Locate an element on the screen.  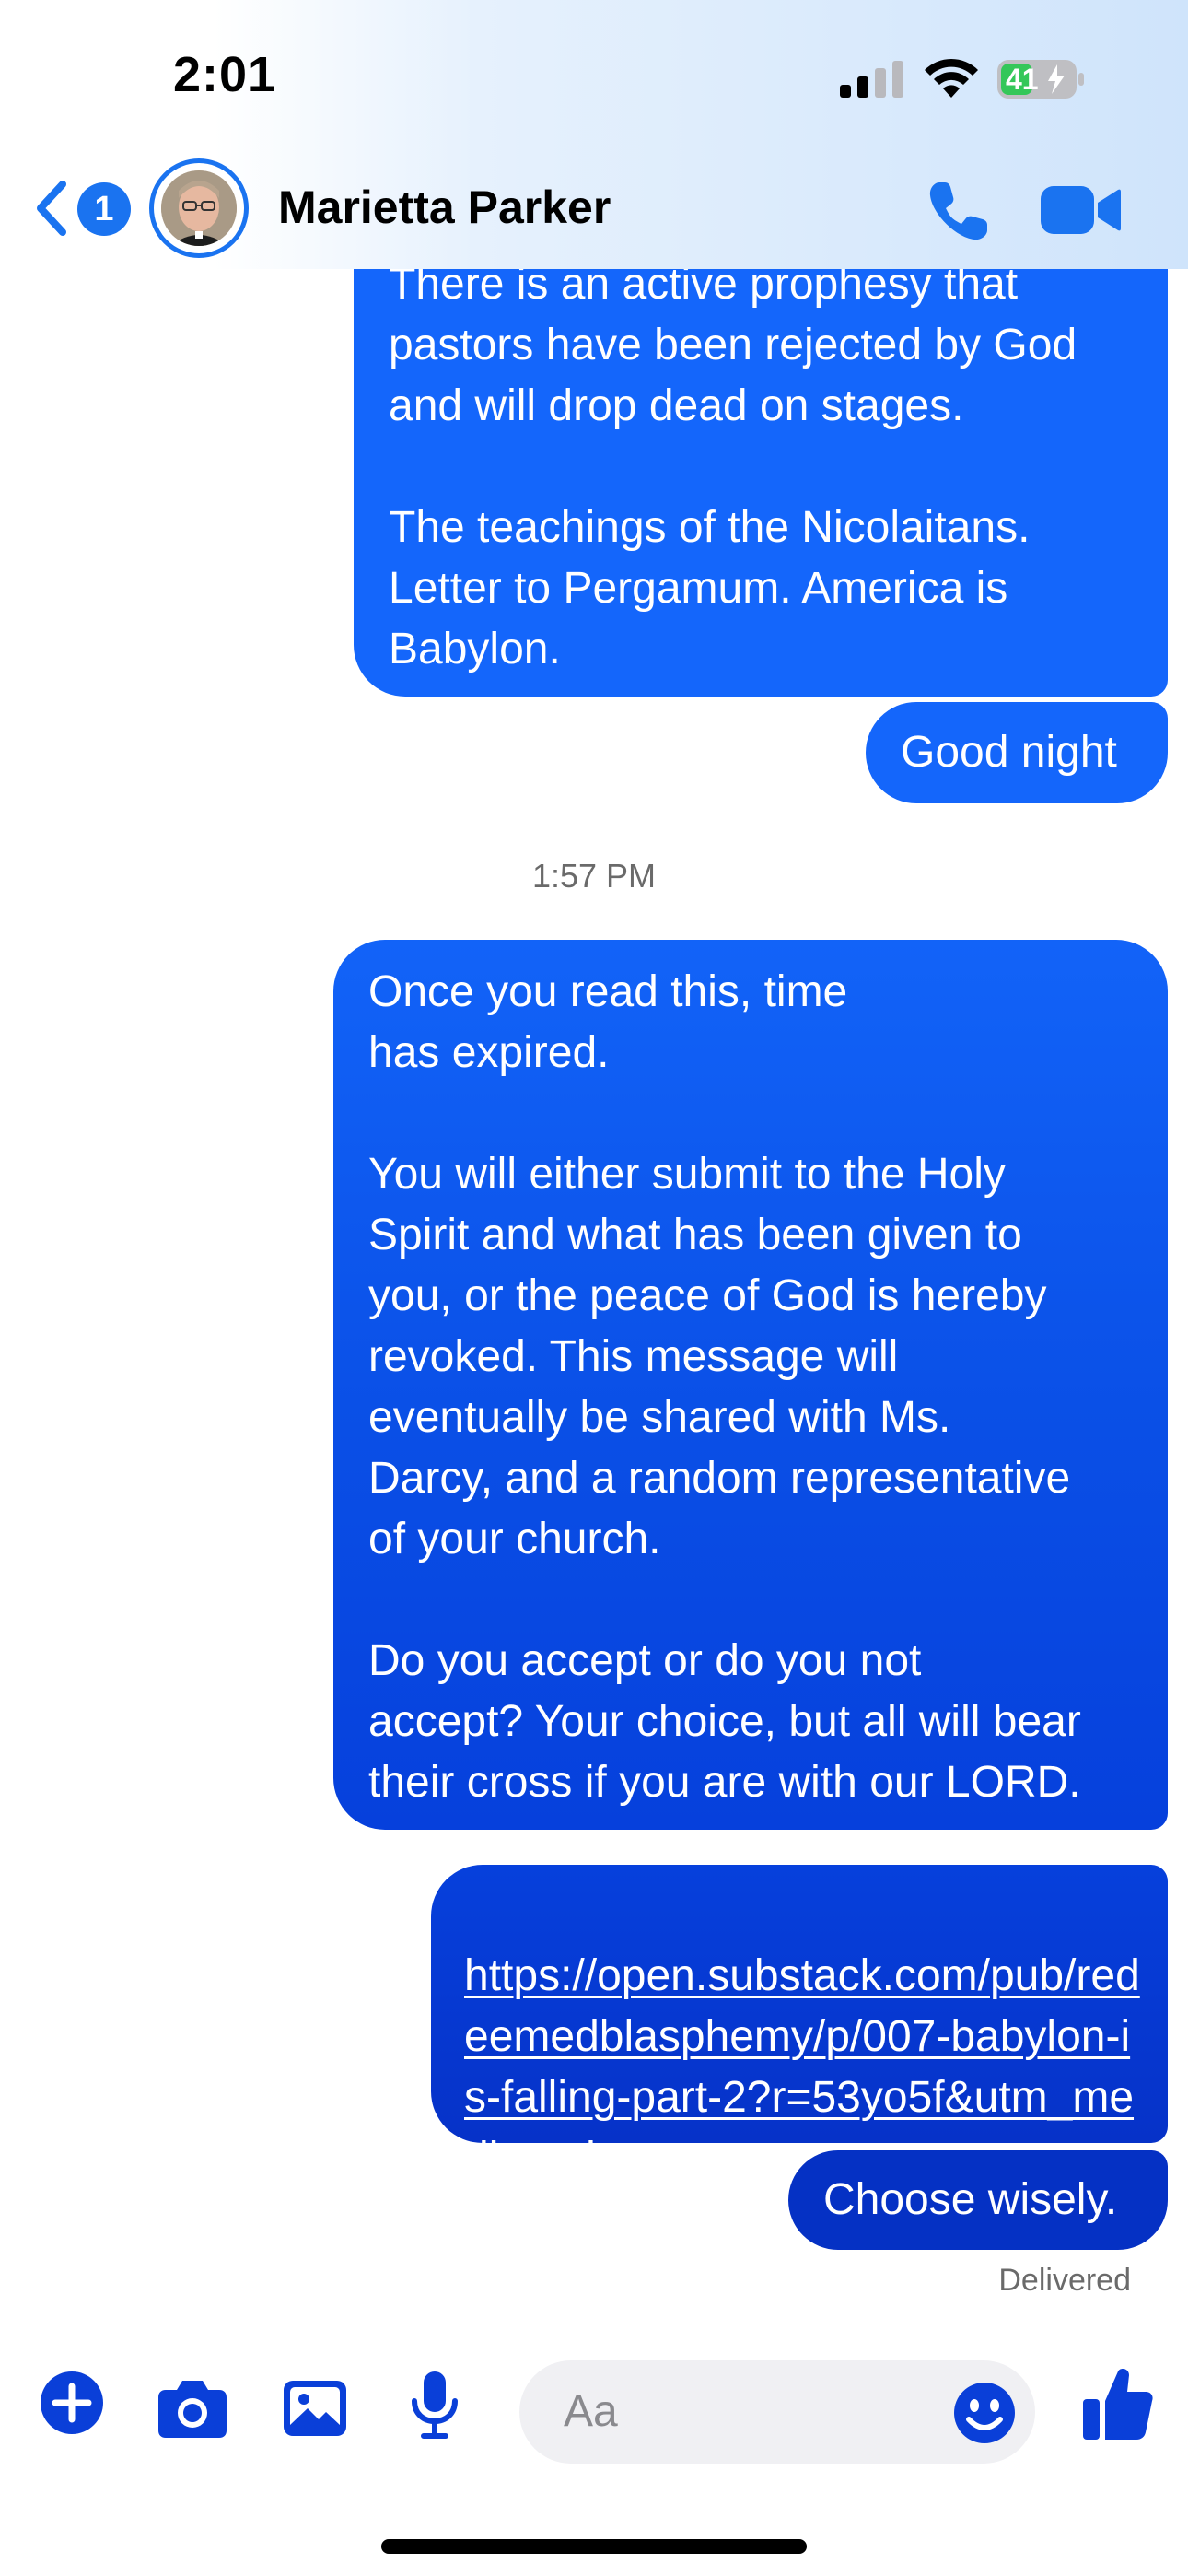
contact-name: Marietta Parker is located at coordinates (444, 207).